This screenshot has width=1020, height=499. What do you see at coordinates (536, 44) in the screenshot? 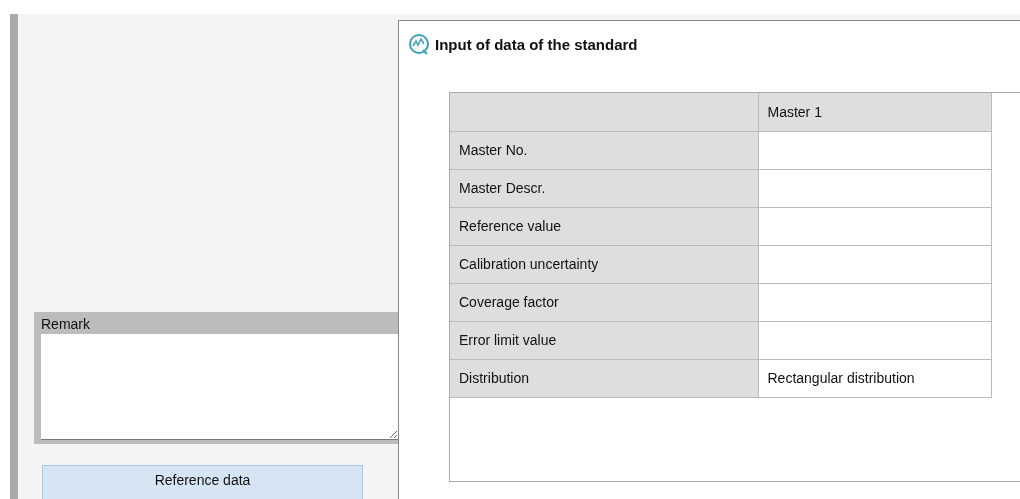
I see `dialog-title: Input of data of the standard` at bounding box center [536, 44].